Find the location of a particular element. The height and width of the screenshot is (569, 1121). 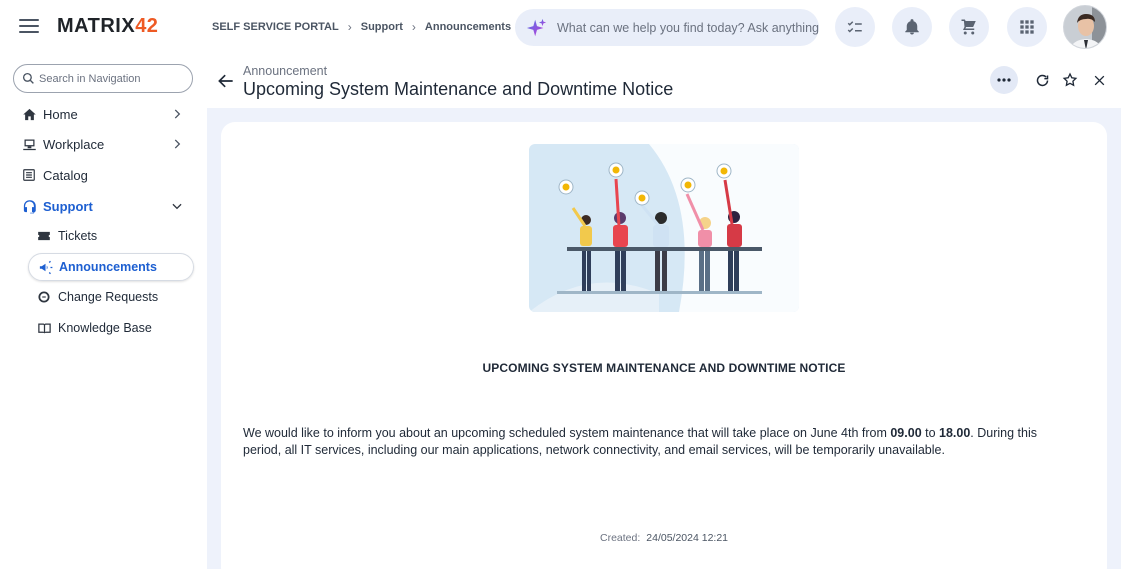

announcement-illustration is located at coordinates (664, 228).